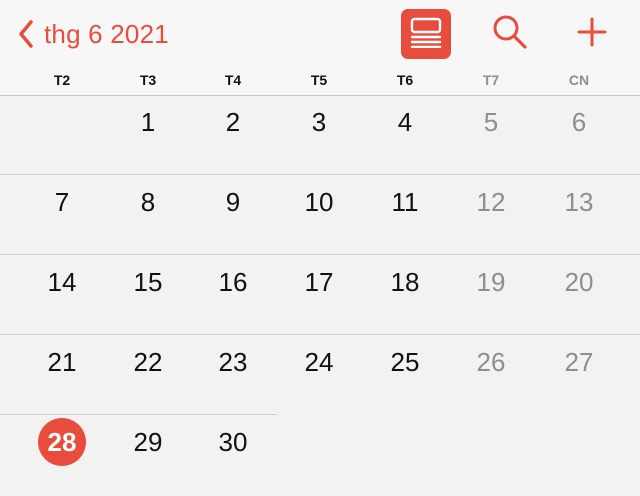 The width and height of the screenshot is (640, 496). Describe the element at coordinates (491, 362) in the screenshot. I see `day-cell: 26` at that location.